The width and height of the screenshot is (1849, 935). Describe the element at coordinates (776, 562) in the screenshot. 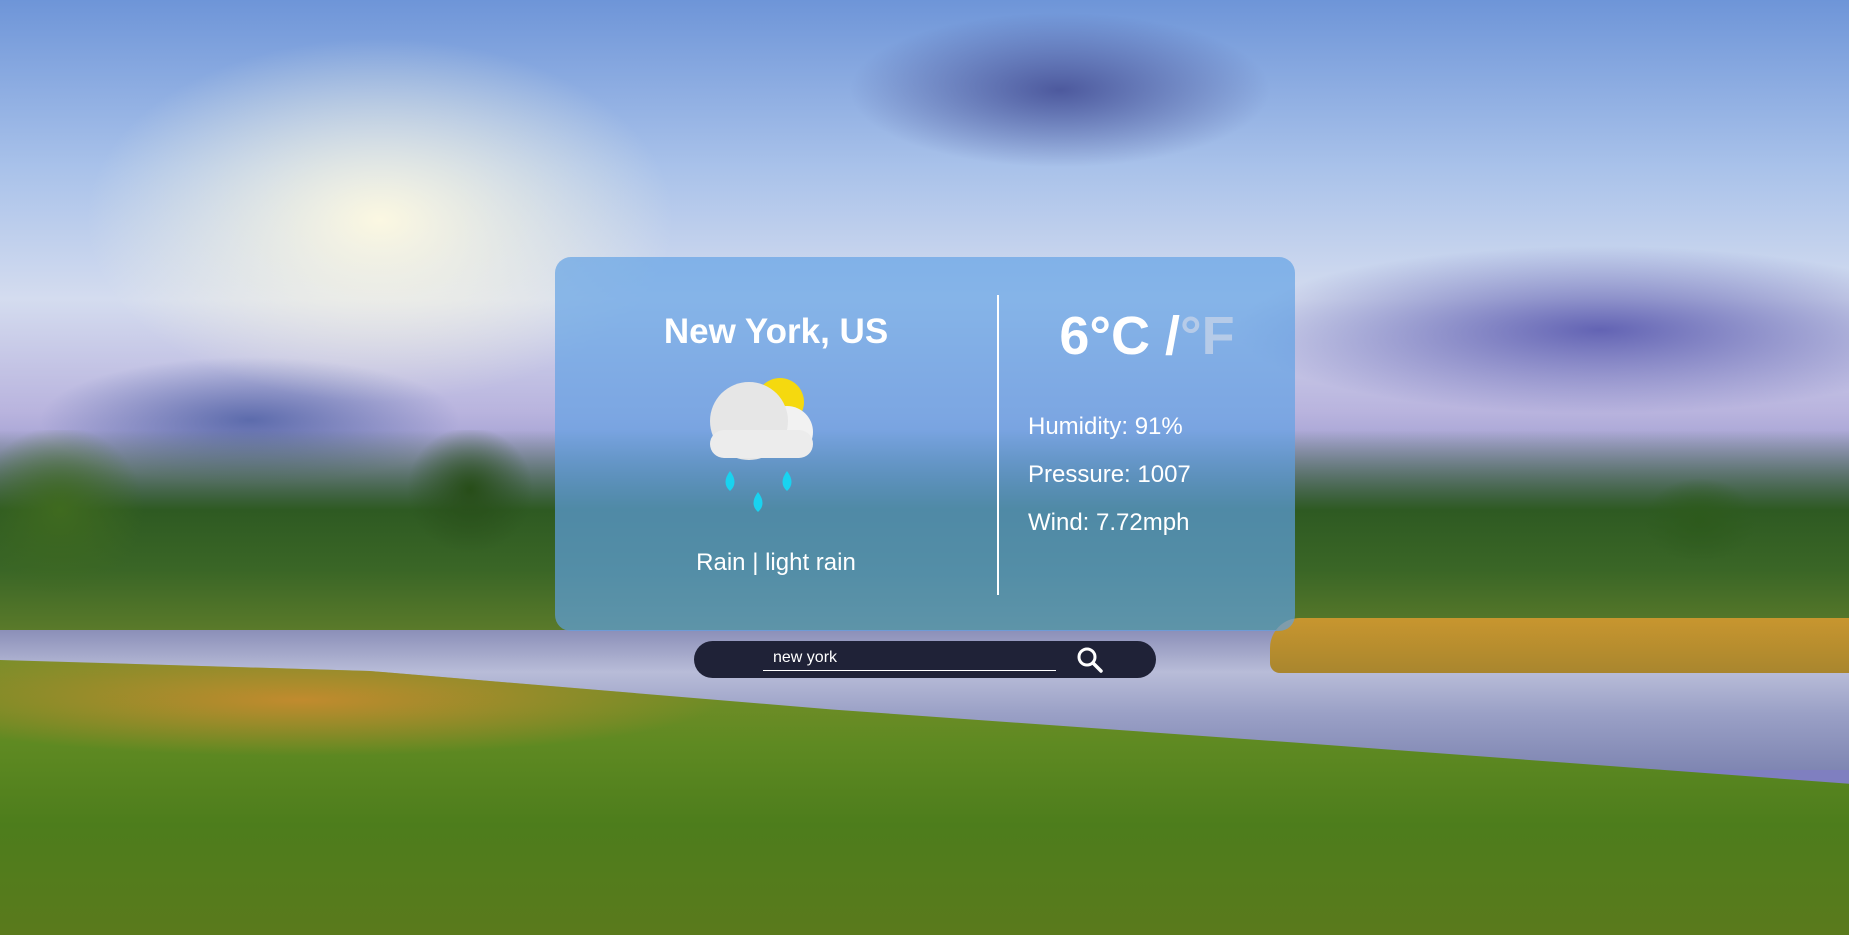

I see `weather-condition: Rain | light rain` at that location.